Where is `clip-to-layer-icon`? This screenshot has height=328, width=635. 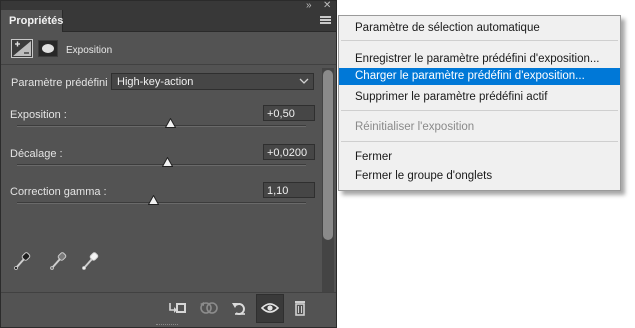
clip-to-layer-icon is located at coordinates (178, 308).